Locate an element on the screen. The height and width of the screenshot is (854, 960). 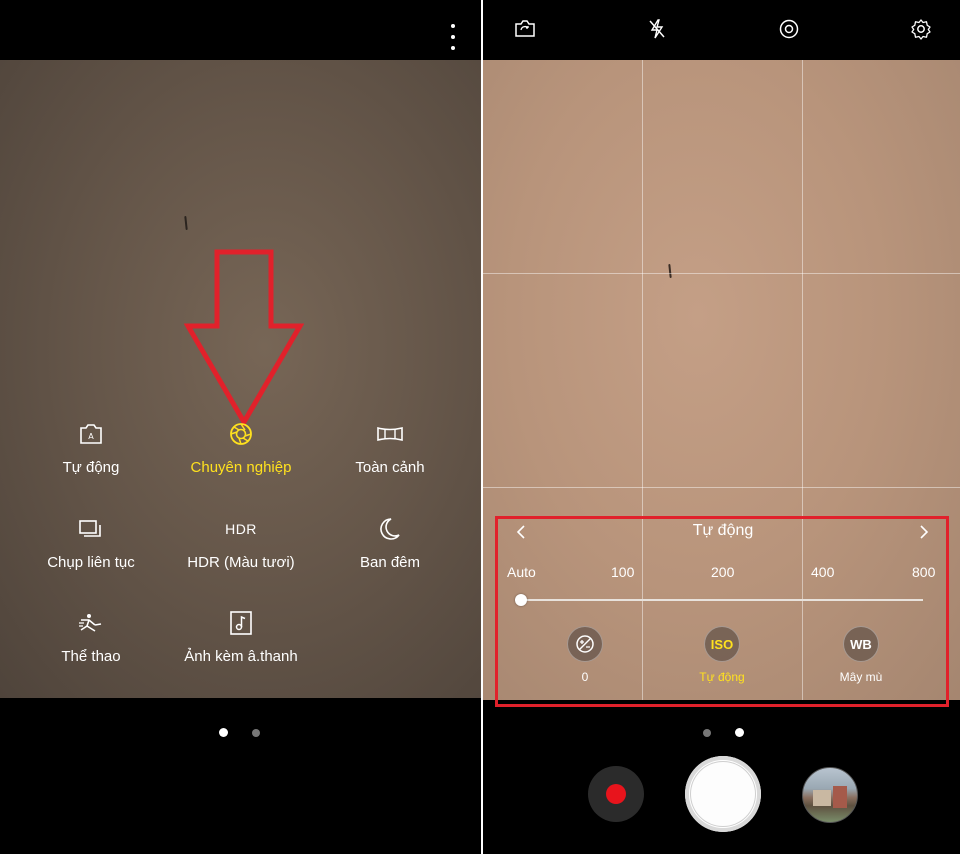
record-dot-icon is located at coordinates (616, 794).